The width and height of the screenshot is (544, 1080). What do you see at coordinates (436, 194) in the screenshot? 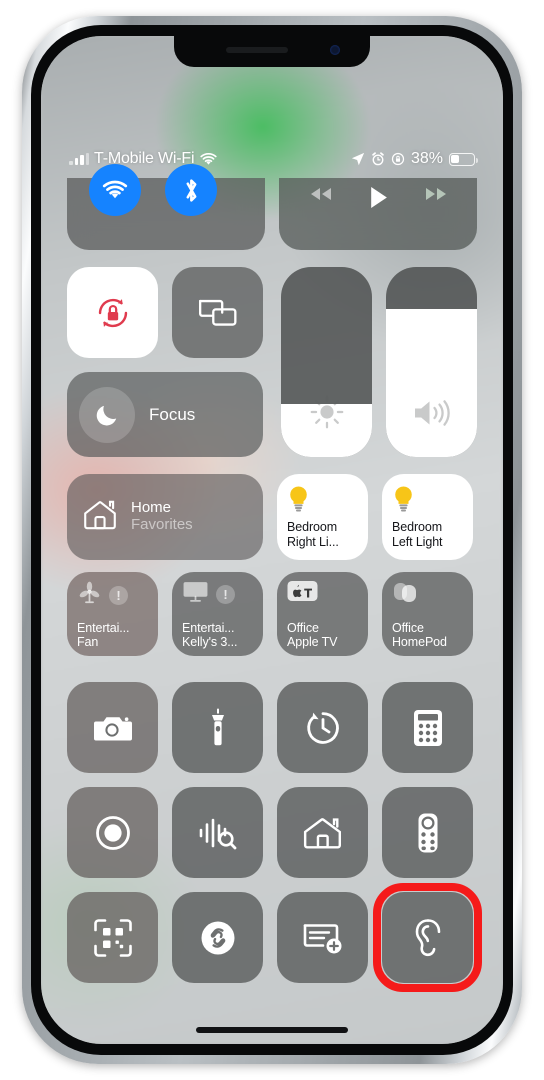
I see `fast-forward-button` at bounding box center [436, 194].